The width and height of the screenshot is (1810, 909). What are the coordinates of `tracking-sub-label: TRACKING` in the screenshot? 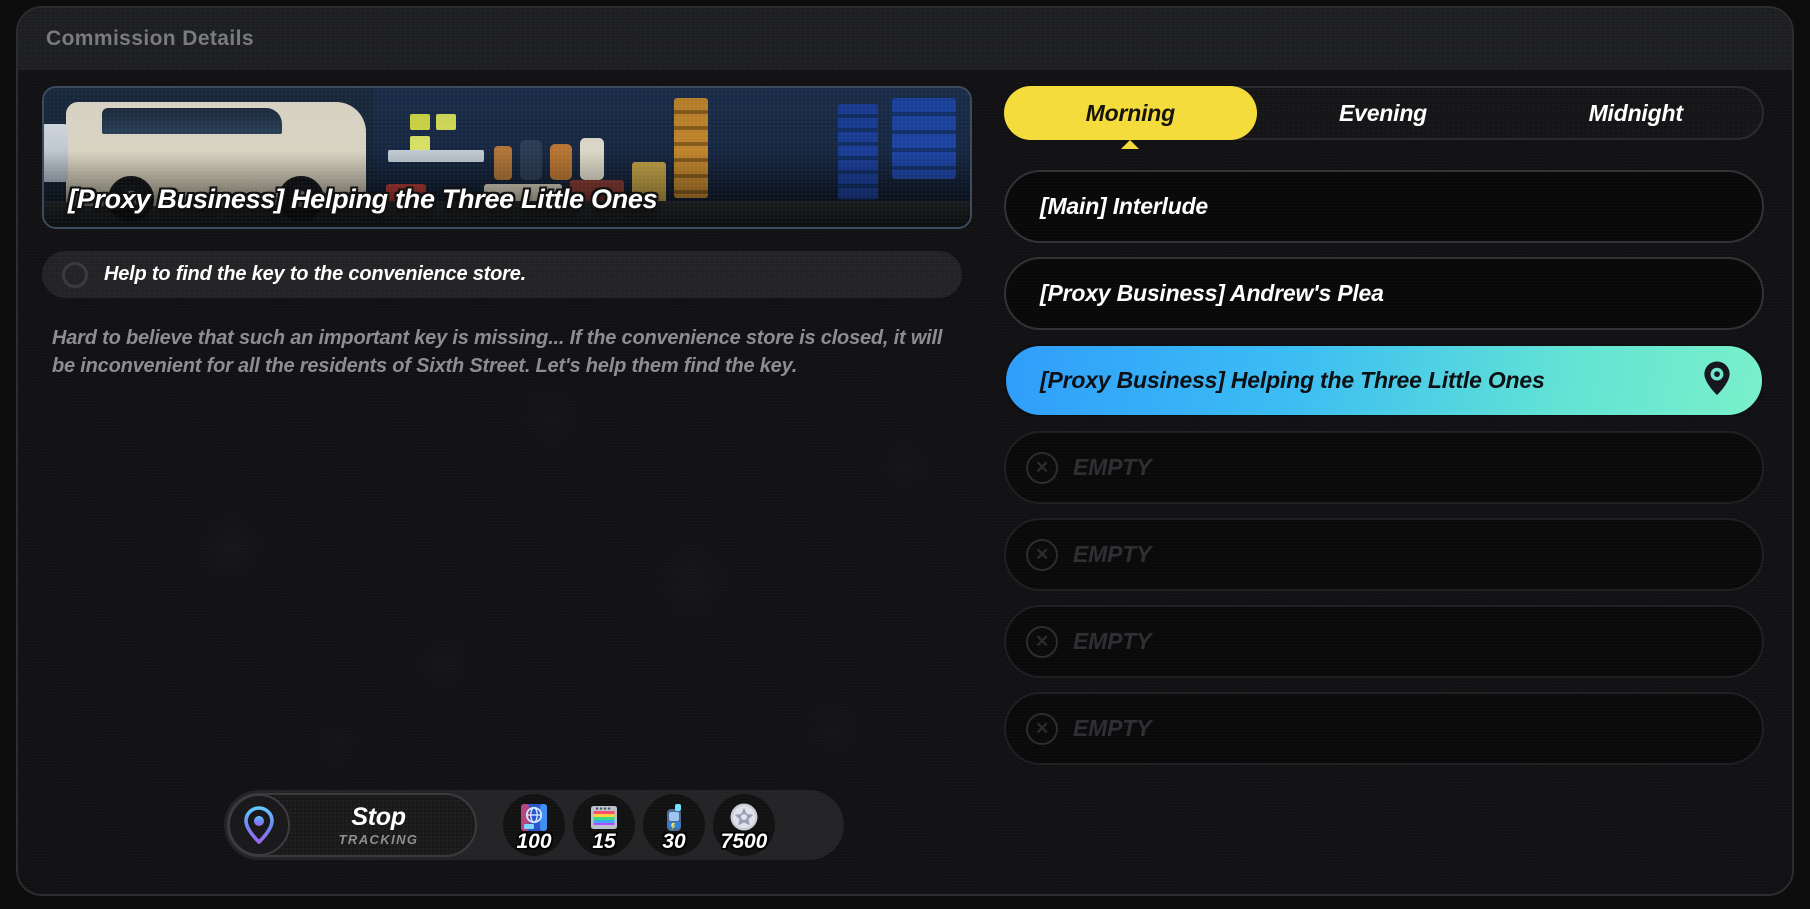 It's located at (378, 839).